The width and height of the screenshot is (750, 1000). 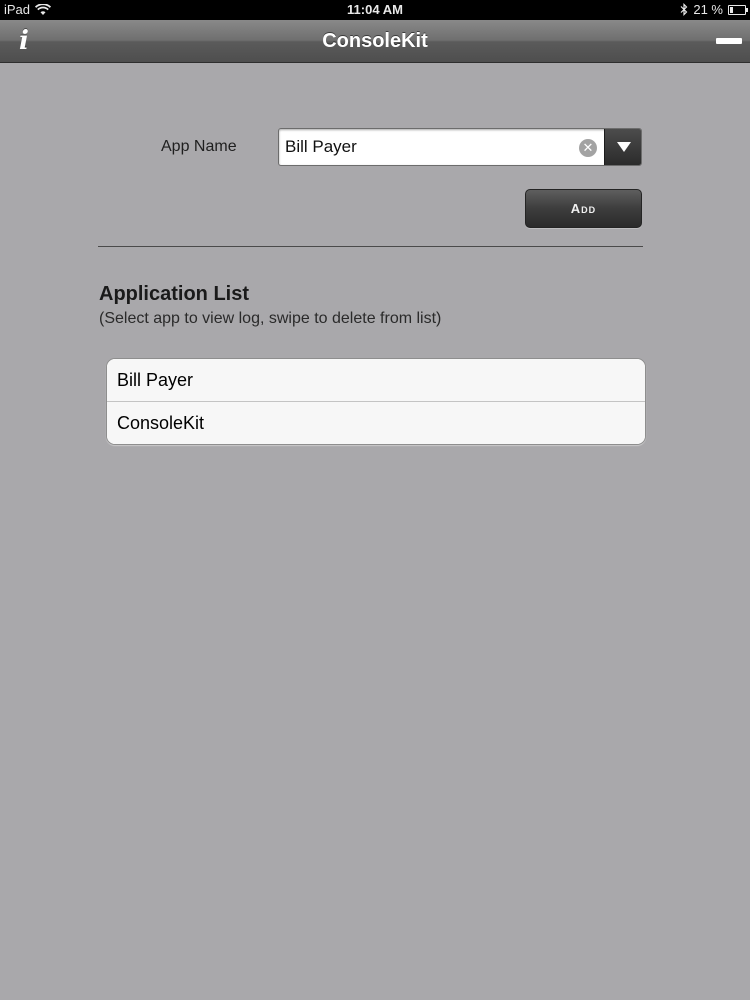 I want to click on application-list: Bill Payer ConsoleKit, so click(x=376, y=401).